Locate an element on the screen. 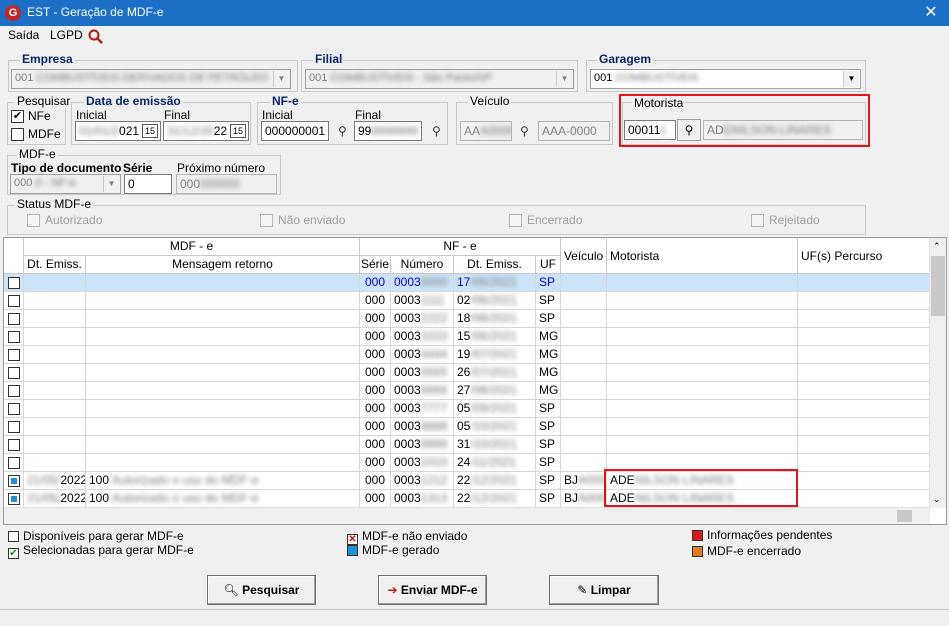 The height and width of the screenshot is (626, 949). col-header-mensagem: Mensagem retorno is located at coordinates (223, 265).